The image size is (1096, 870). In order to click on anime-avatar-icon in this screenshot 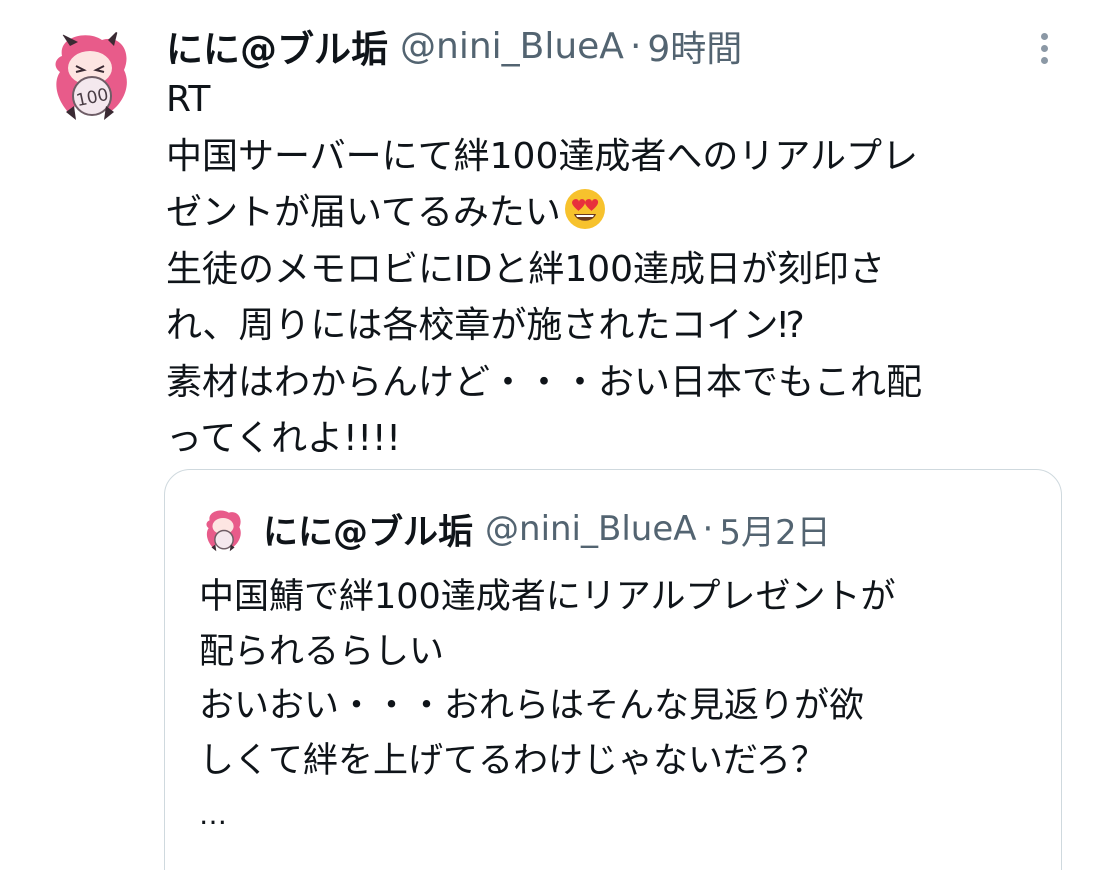, I will do `click(224, 531)`.